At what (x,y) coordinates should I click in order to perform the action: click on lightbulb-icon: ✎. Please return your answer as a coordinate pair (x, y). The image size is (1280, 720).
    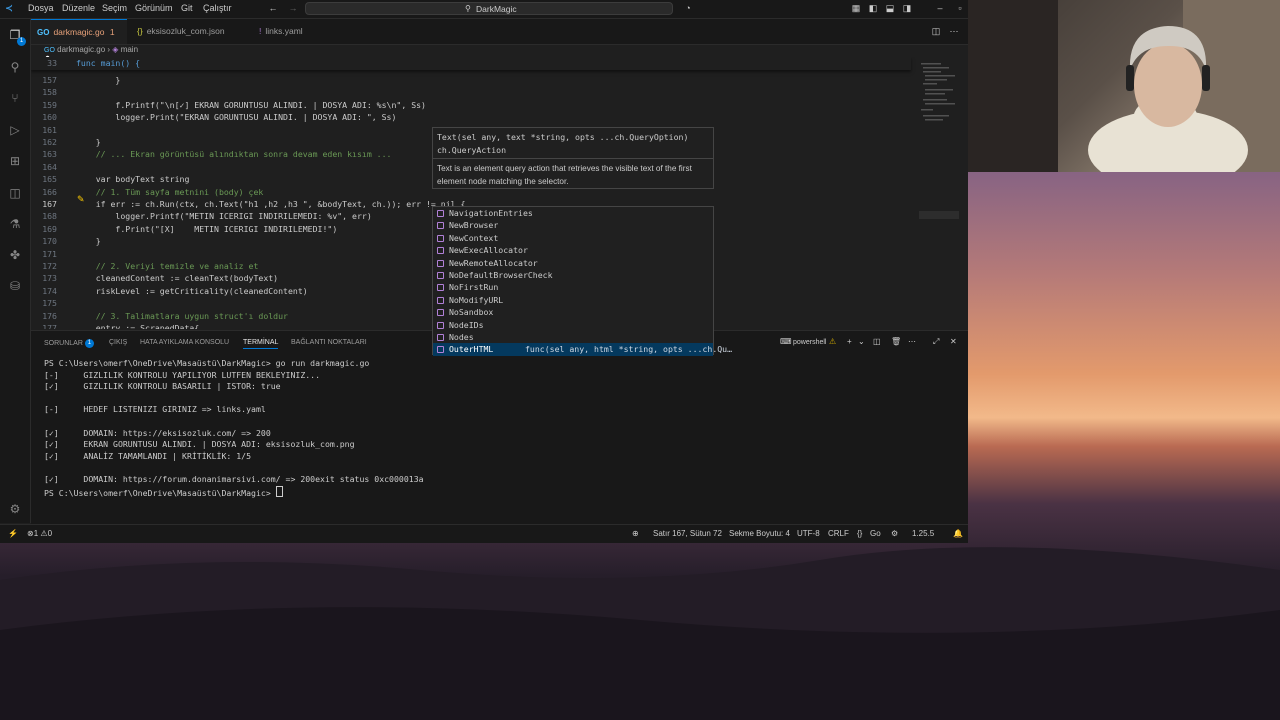
    Looking at the image, I should click on (81, 199).